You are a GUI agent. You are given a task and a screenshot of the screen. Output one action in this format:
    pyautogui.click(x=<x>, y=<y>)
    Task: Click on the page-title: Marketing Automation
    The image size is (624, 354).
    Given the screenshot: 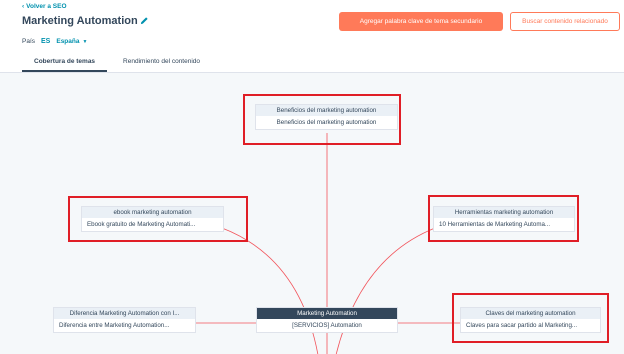 What is the action you would take?
    pyautogui.click(x=80, y=21)
    